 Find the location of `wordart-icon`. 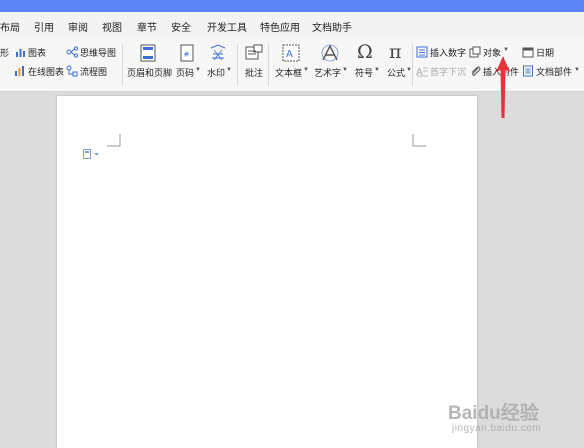

wordart-icon is located at coordinates (330, 55).